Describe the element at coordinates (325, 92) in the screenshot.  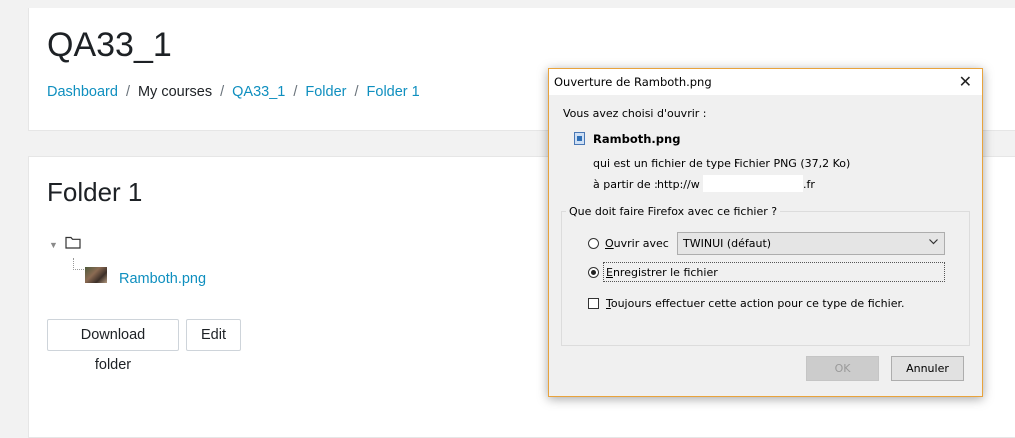
I see `breadcrumb-folder: Folder` at that location.